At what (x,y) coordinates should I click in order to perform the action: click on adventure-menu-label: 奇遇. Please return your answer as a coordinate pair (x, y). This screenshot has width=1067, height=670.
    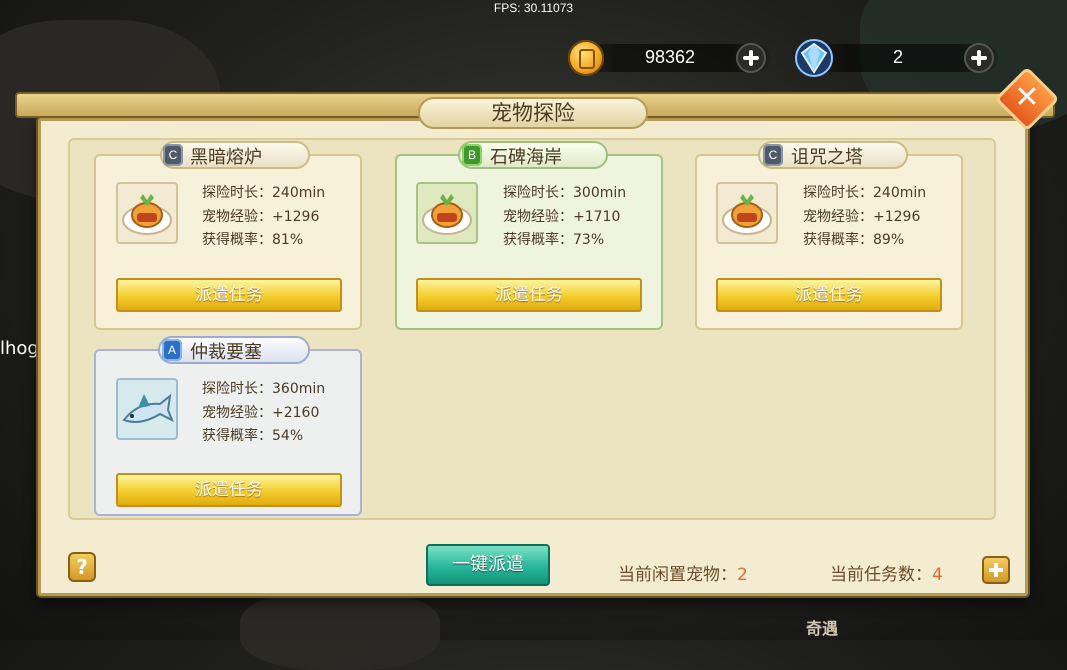
    Looking at the image, I should click on (822, 627).